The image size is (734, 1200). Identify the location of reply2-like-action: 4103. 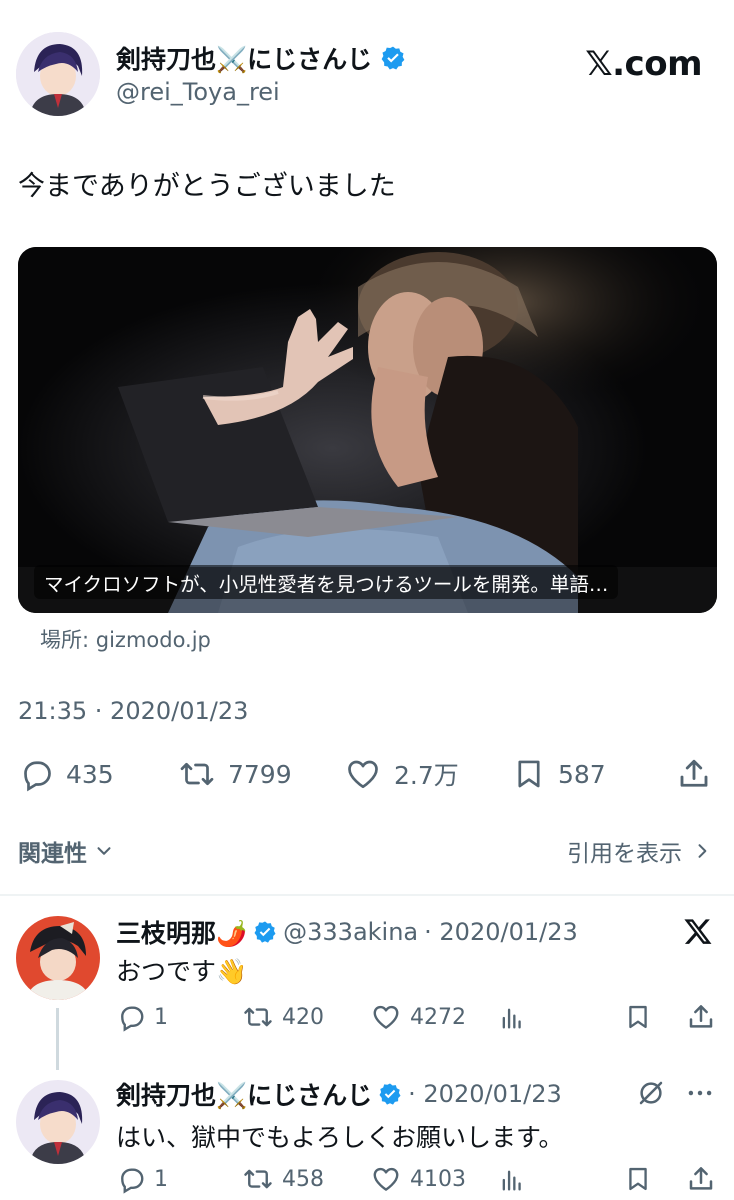
(418, 1179).